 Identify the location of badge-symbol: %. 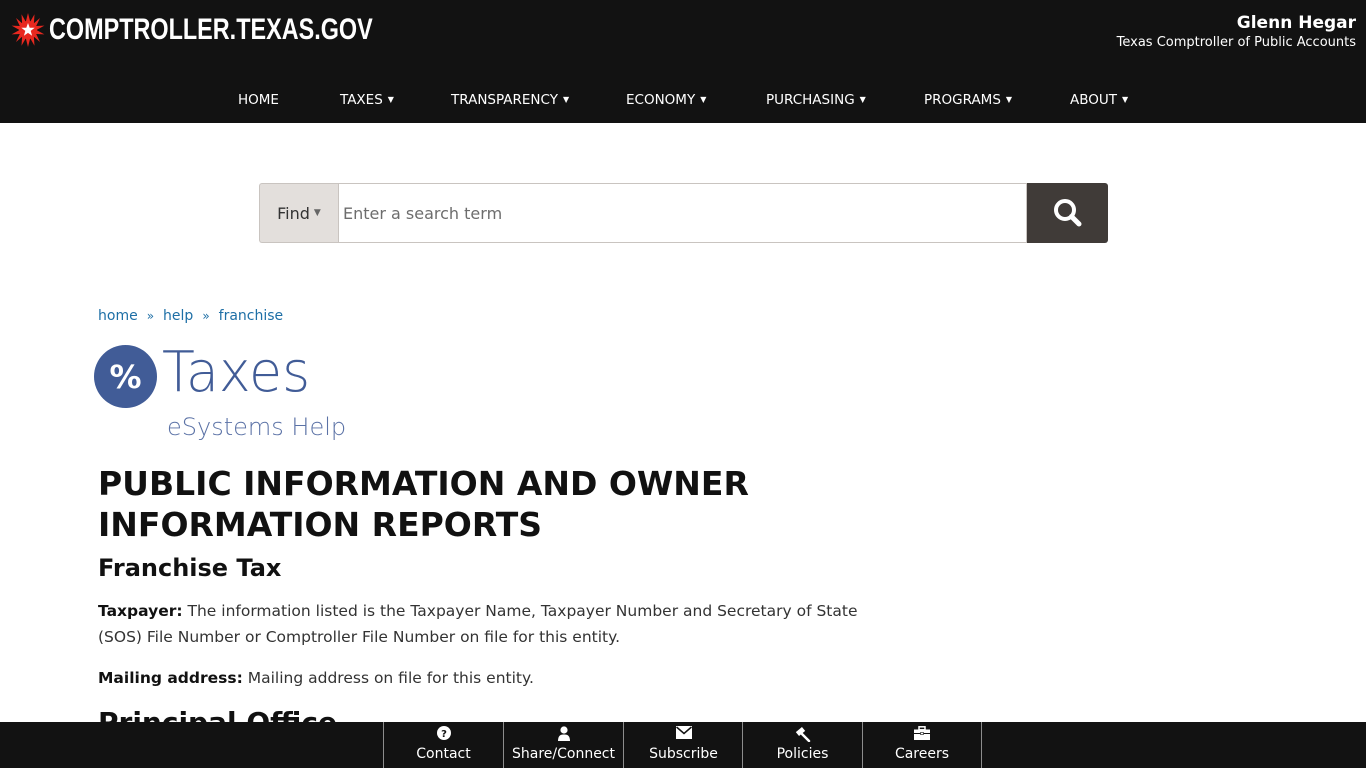
(125, 376).